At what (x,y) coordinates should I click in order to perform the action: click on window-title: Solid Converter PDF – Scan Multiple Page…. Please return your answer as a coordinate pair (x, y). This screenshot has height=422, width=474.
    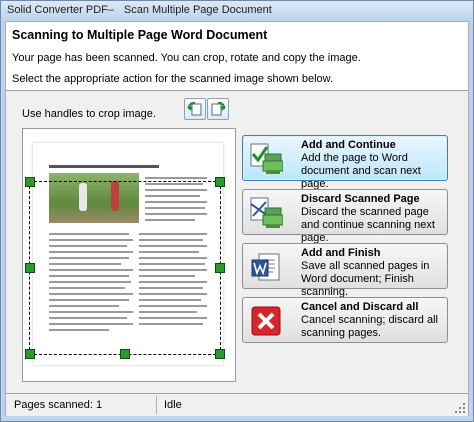
    Looking at the image, I should click on (139, 10).